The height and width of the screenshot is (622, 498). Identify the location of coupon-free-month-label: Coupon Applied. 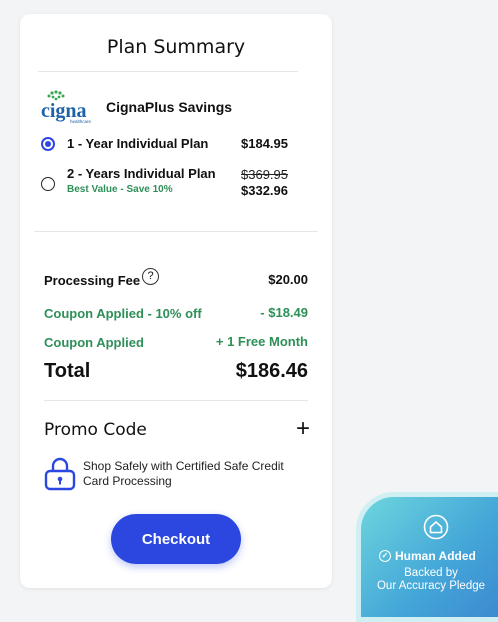
(94, 342).